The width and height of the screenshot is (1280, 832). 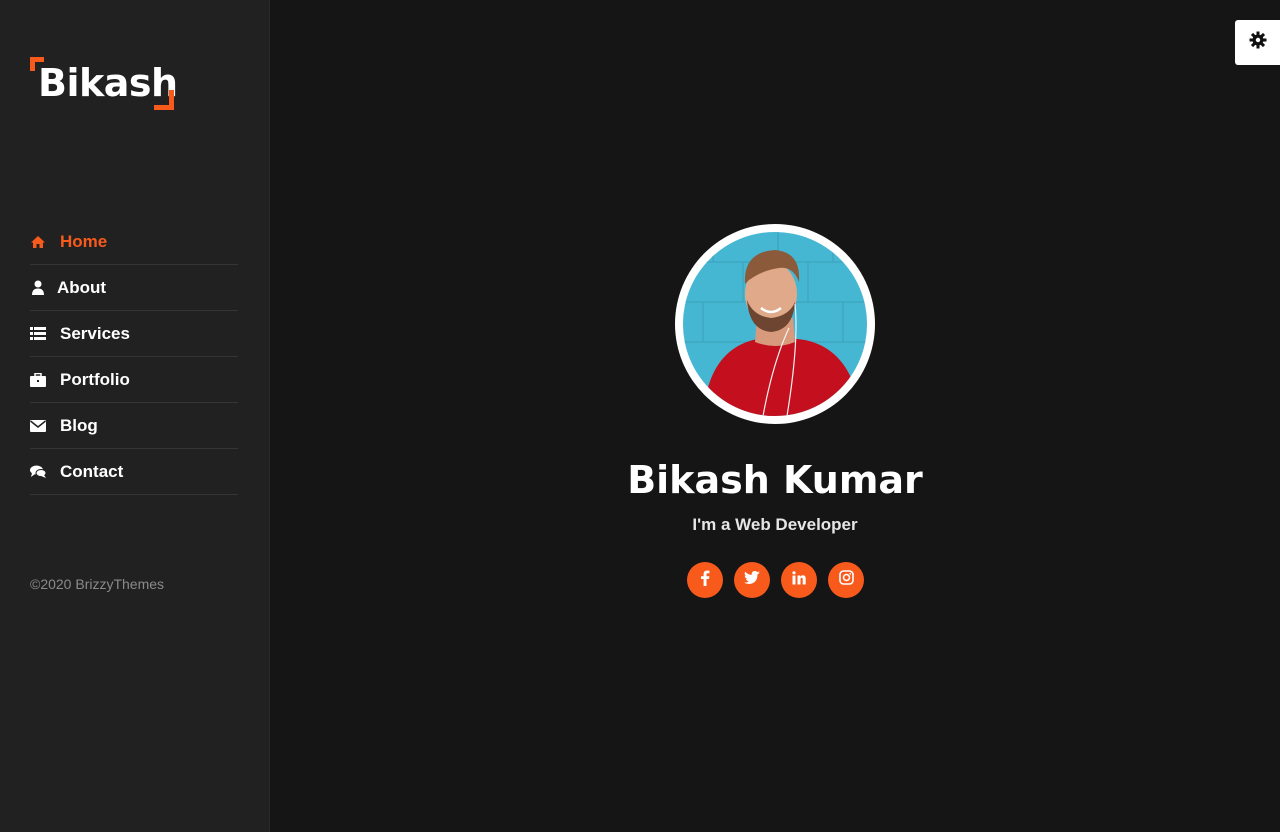 I want to click on comments-icon, so click(x=38, y=472).